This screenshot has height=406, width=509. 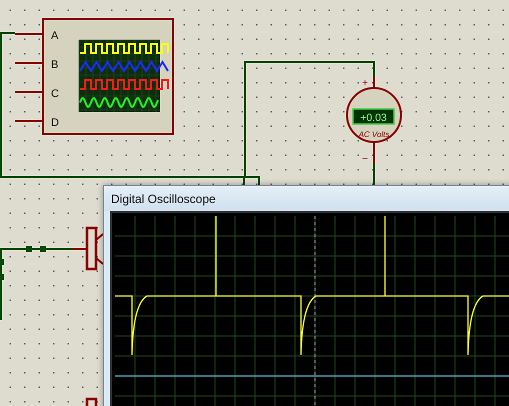 I want to click on plus-sign: +, so click(x=365, y=83).